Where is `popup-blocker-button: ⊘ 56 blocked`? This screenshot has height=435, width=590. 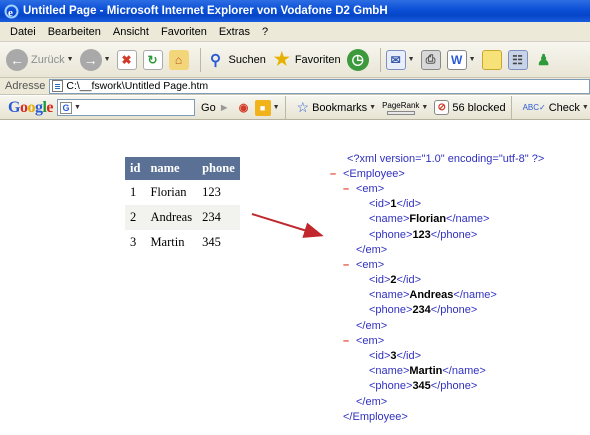 popup-blocker-button: ⊘ 56 blocked is located at coordinates (470, 107).